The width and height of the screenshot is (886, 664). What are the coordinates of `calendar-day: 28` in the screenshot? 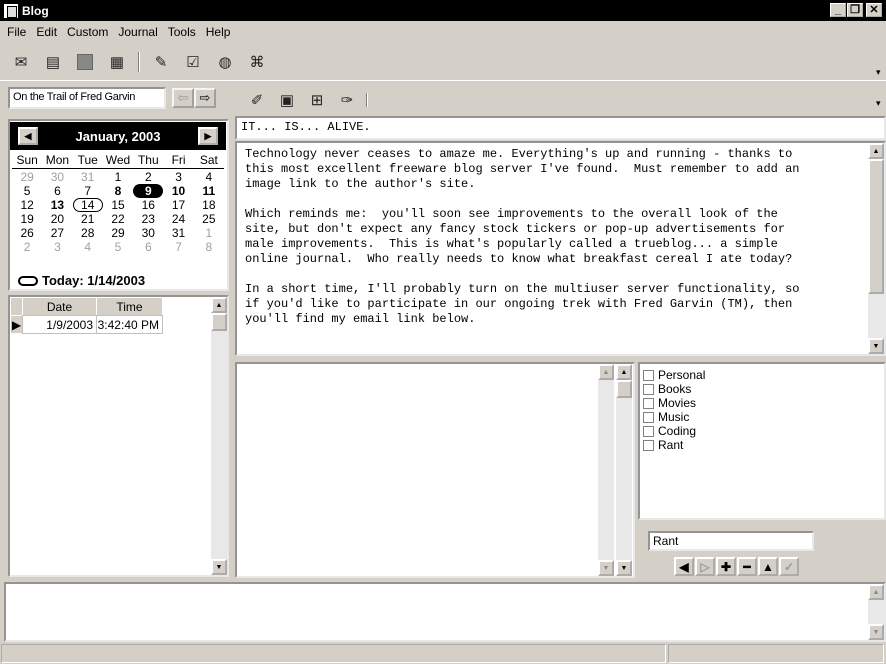 It's located at (88, 233).